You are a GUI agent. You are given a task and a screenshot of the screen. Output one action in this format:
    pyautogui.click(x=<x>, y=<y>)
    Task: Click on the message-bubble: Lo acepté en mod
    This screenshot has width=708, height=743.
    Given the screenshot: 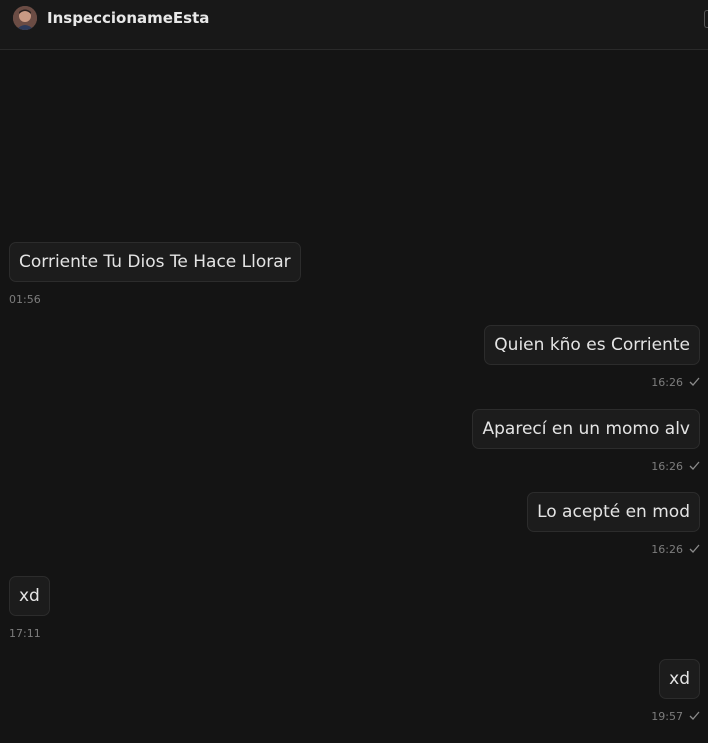 What is the action you would take?
    pyautogui.click(x=613, y=512)
    